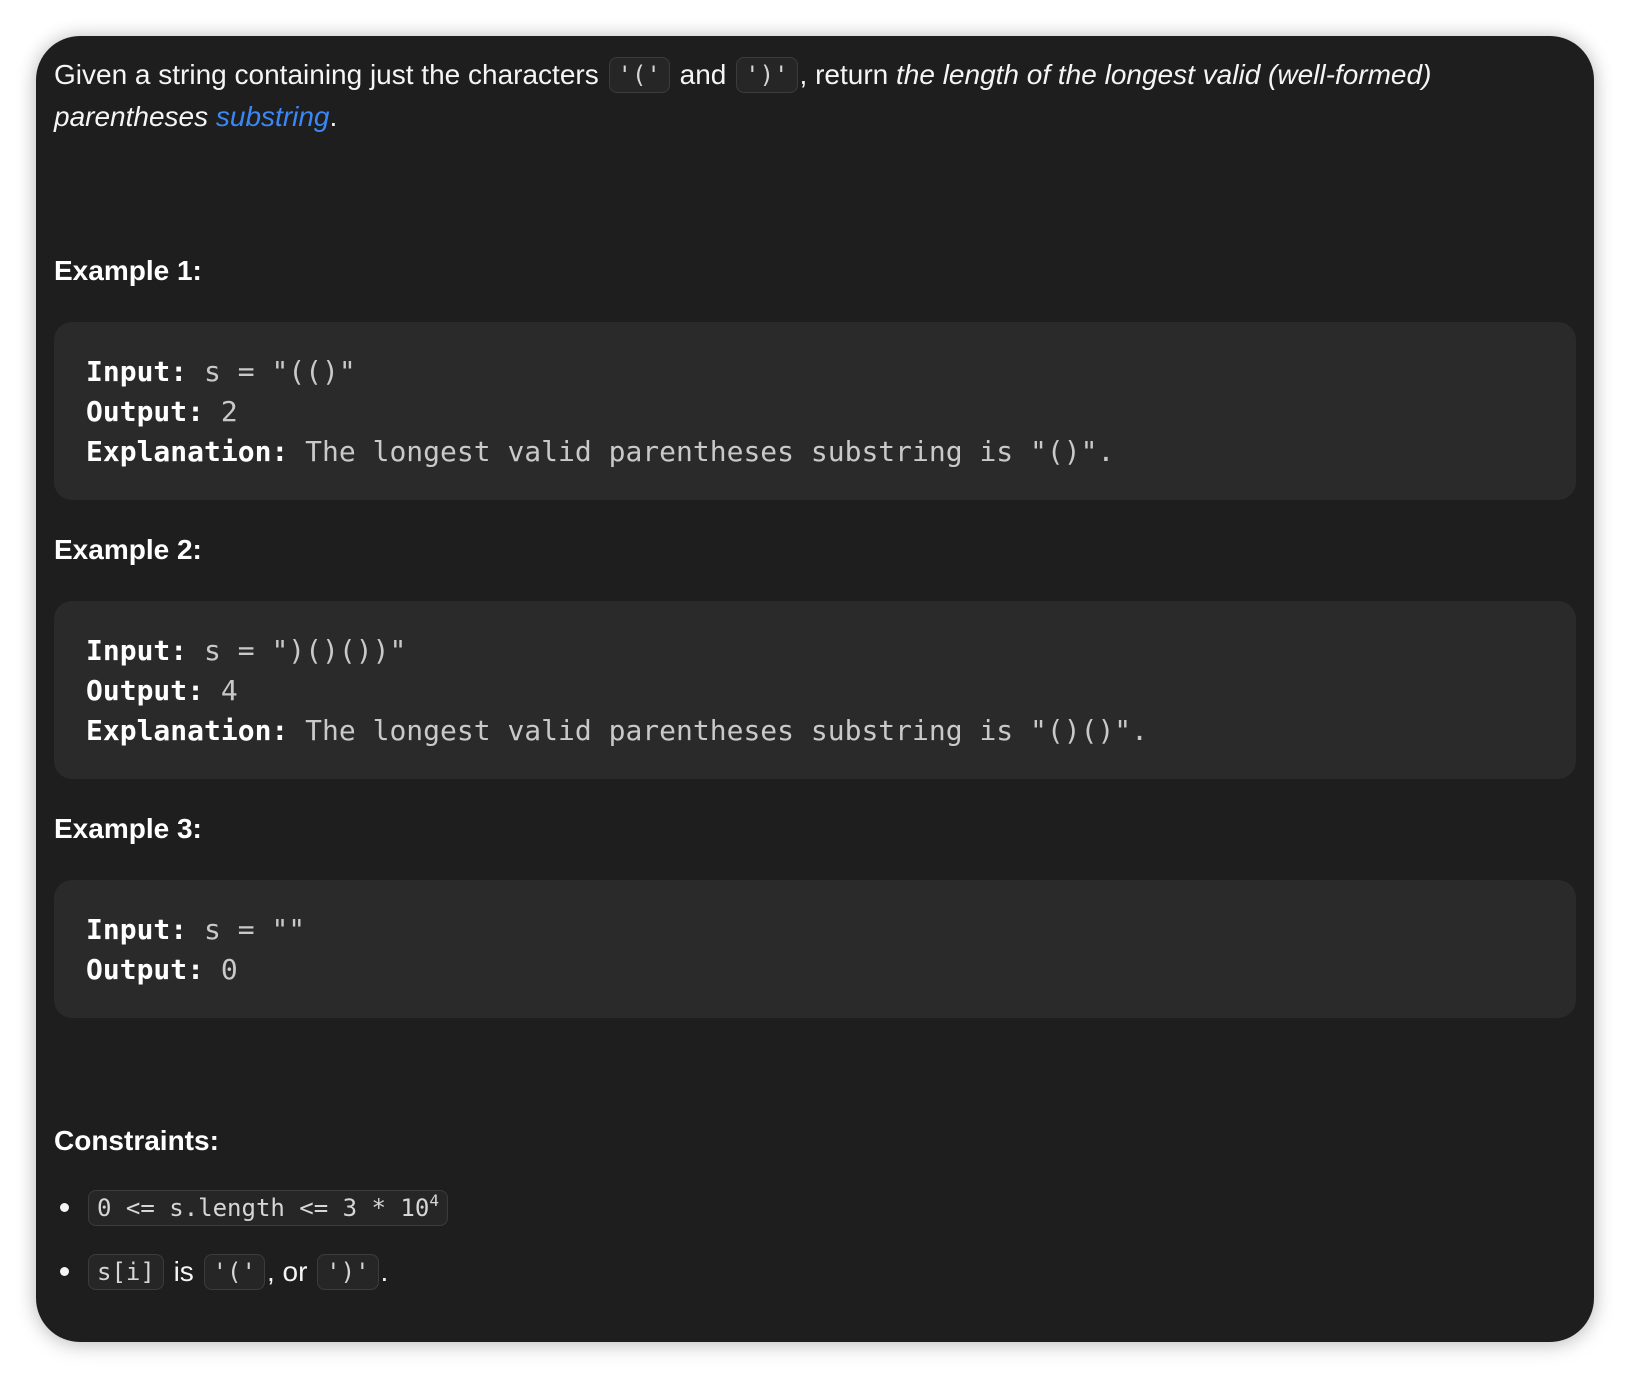  Describe the element at coordinates (333, 116) in the screenshot. I see `description-end: .` at that location.